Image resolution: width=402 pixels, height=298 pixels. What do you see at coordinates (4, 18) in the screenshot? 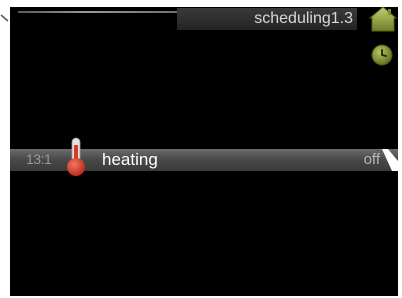
I see `corner-mark` at bounding box center [4, 18].